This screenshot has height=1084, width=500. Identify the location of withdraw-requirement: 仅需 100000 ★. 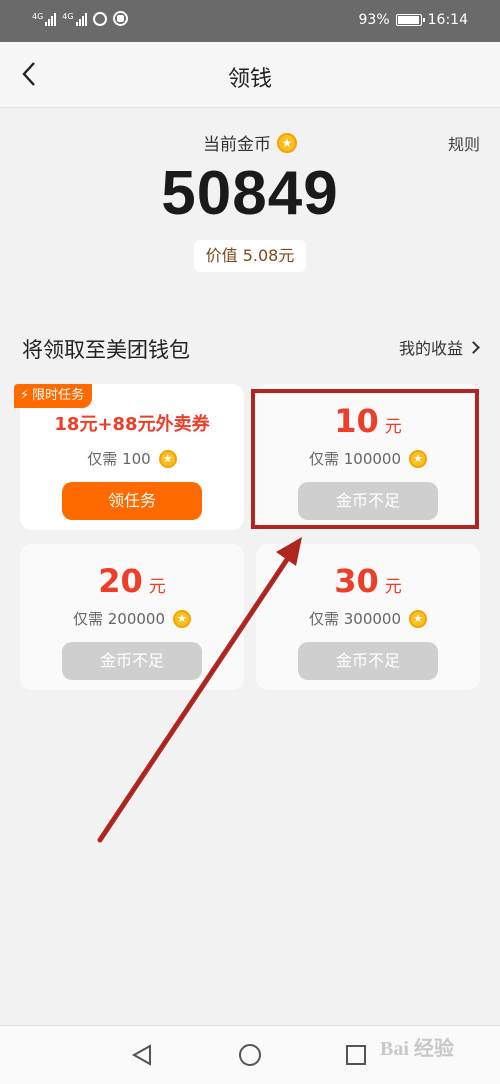
(368, 458).